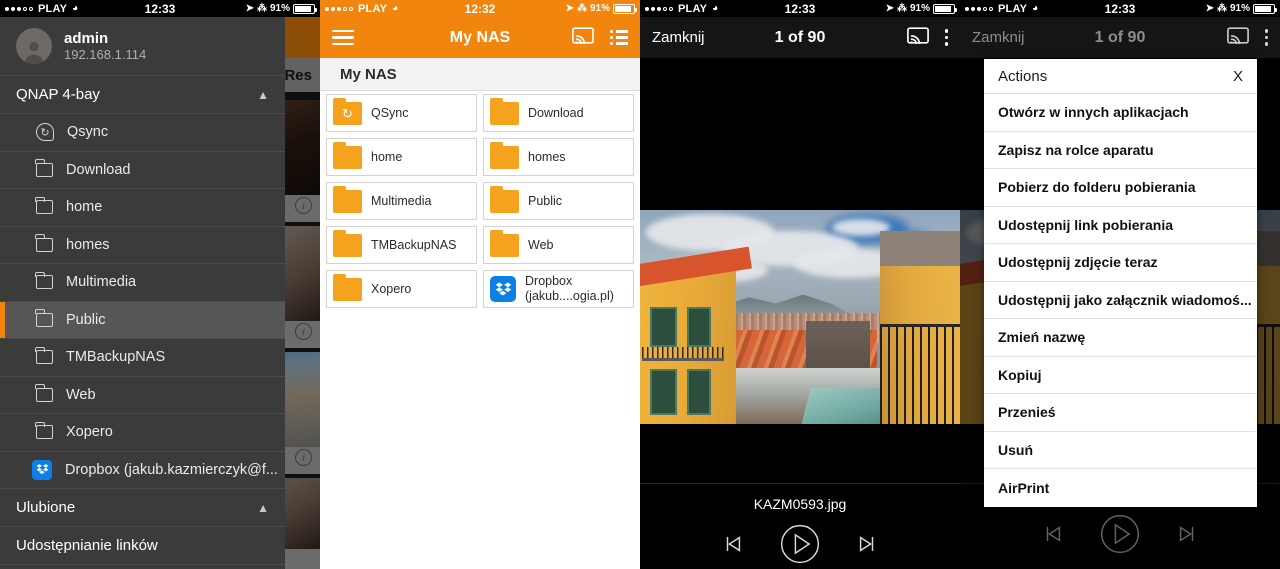 The image size is (1280, 569). I want to click on tile-label: Dropbox, so click(549, 281).